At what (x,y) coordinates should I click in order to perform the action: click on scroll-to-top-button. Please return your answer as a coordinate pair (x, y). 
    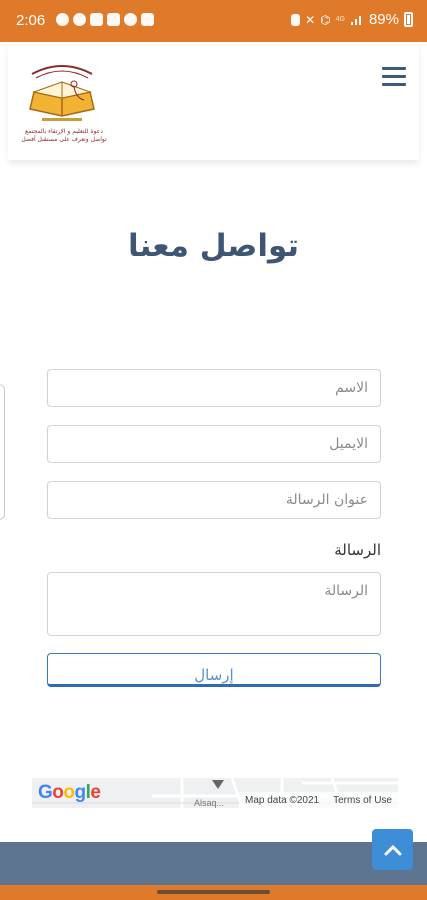
    Looking at the image, I should click on (392, 849).